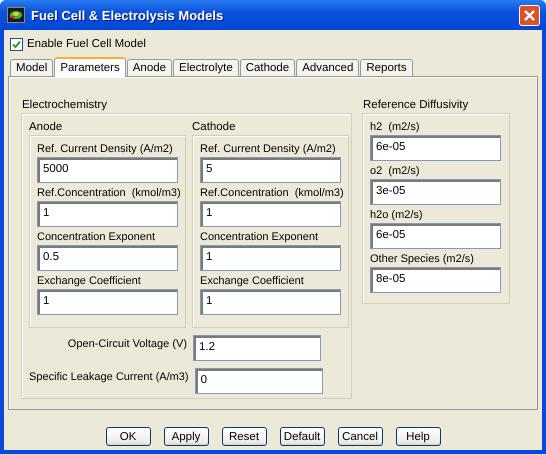 Image resolution: width=546 pixels, height=454 pixels. What do you see at coordinates (302, 436) in the screenshot?
I see `dialog-button: Default` at bounding box center [302, 436].